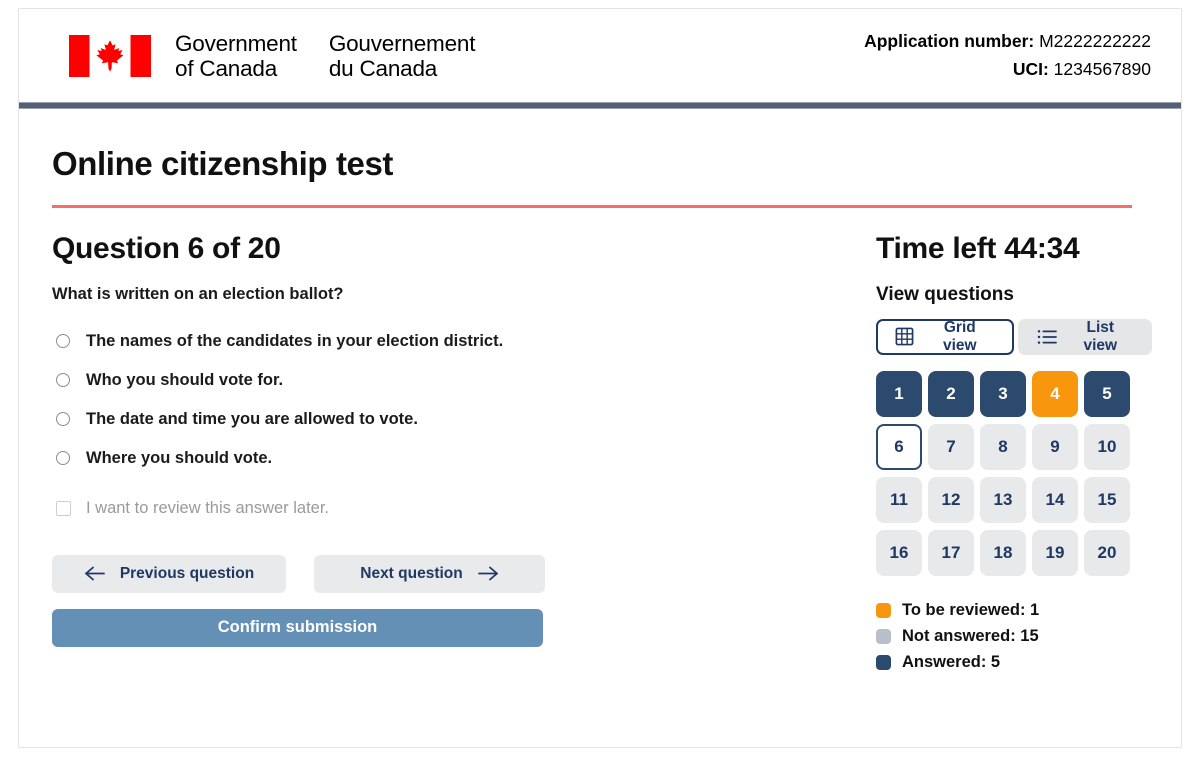 The height and width of the screenshot is (764, 1200). I want to click on previous-question-button: Previous question, so click(169, 573).